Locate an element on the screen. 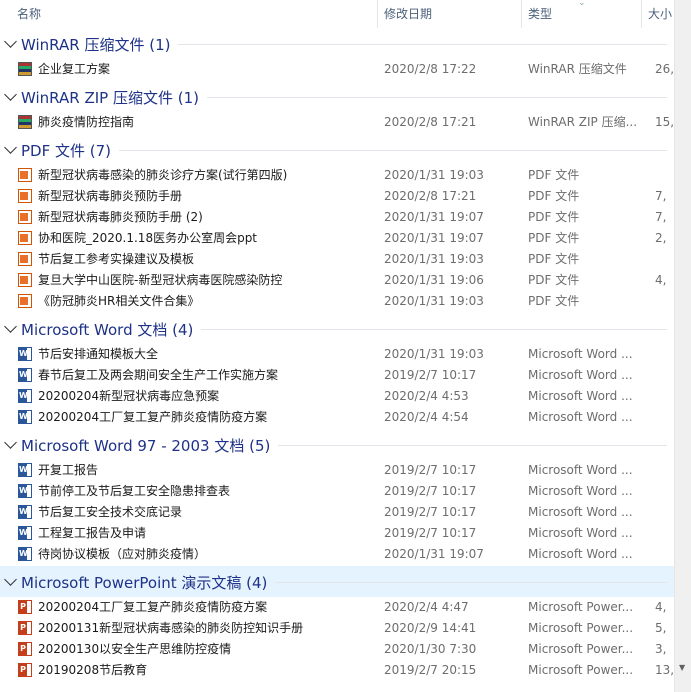 This screenshot has height=692, width=691. file-size: 4, is located at coordinates (661, 280).